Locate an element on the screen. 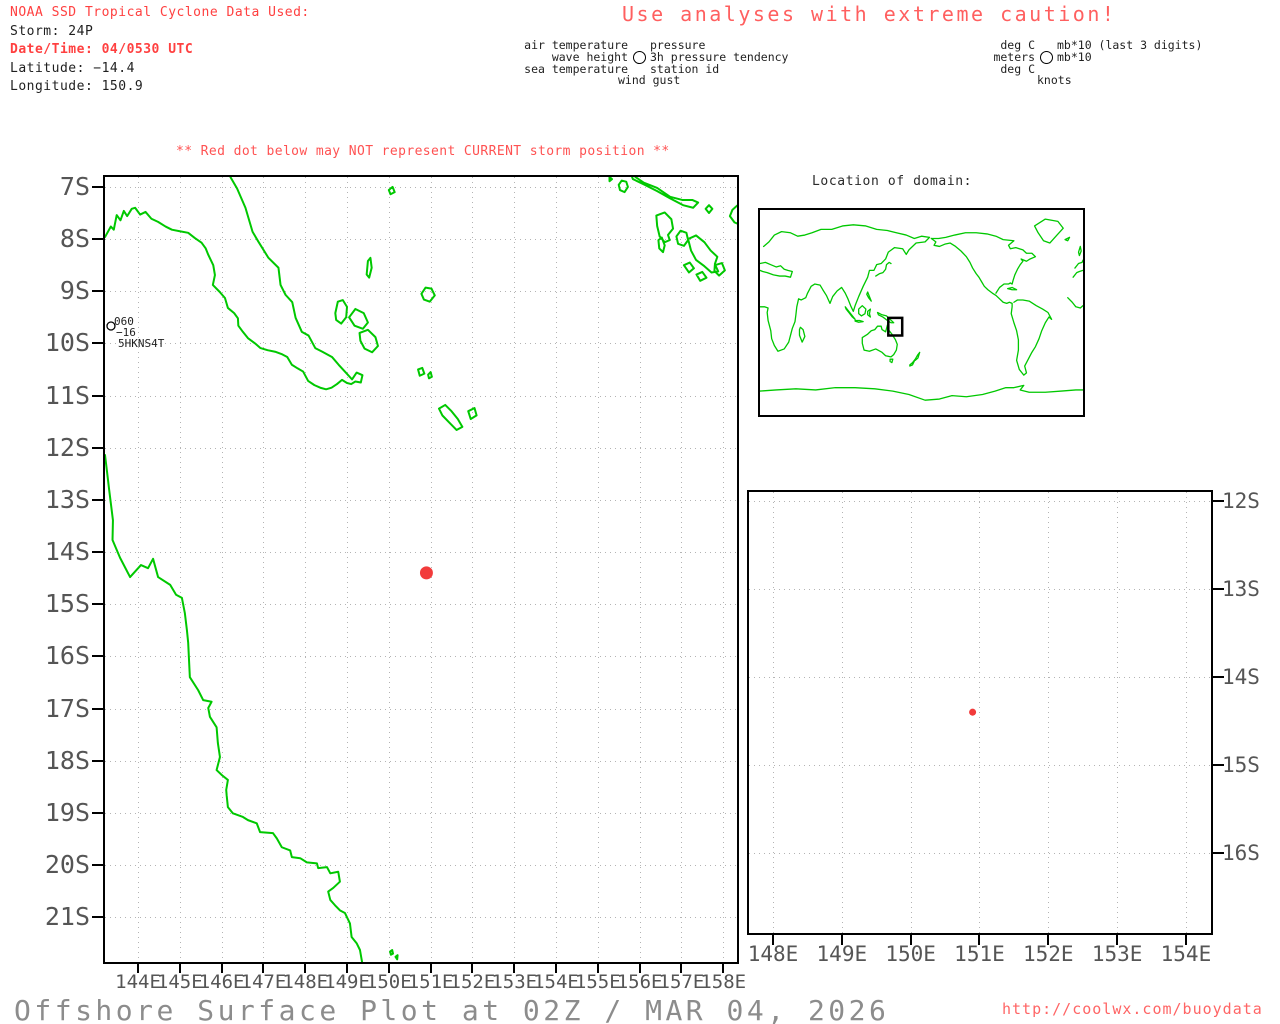 The width and height of the screenshot is (1280, 1024). zoom-map-lon-tick-label: 152E is located at coordinates (1048, 954).